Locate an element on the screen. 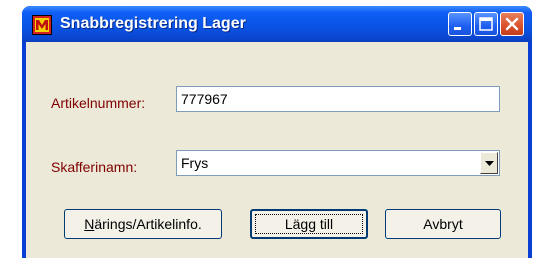 Image resolution: width=541 pixels, height=260 pixels. title-bar: Snabbregistrering Lager is located at coordinates (277, 24).